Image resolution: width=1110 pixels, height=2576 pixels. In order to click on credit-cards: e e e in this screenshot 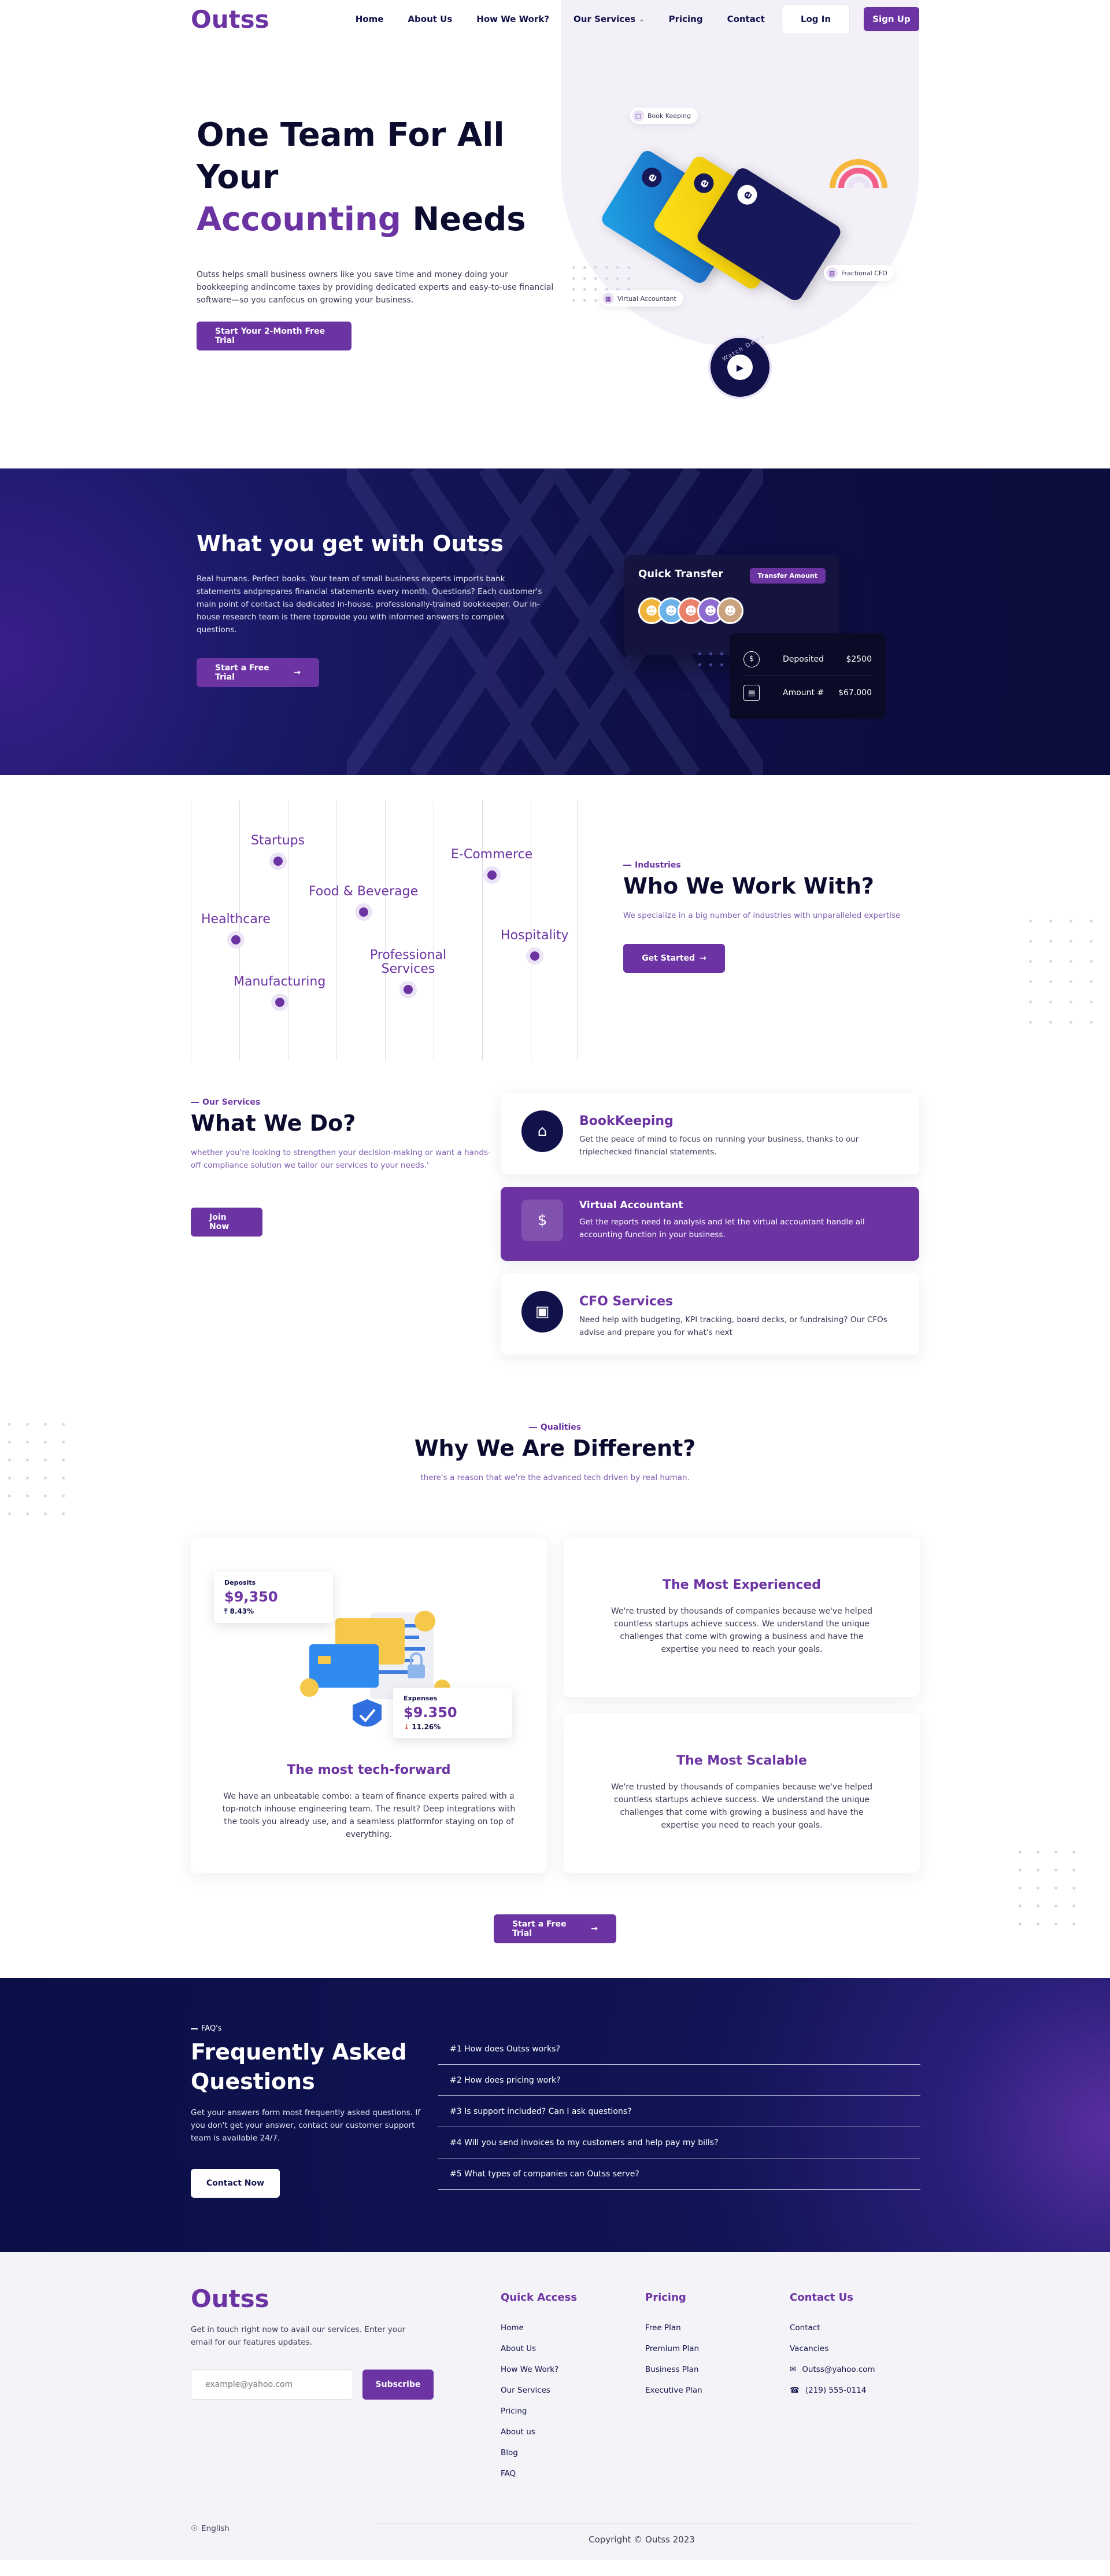, I will do `click(721, 225)`.